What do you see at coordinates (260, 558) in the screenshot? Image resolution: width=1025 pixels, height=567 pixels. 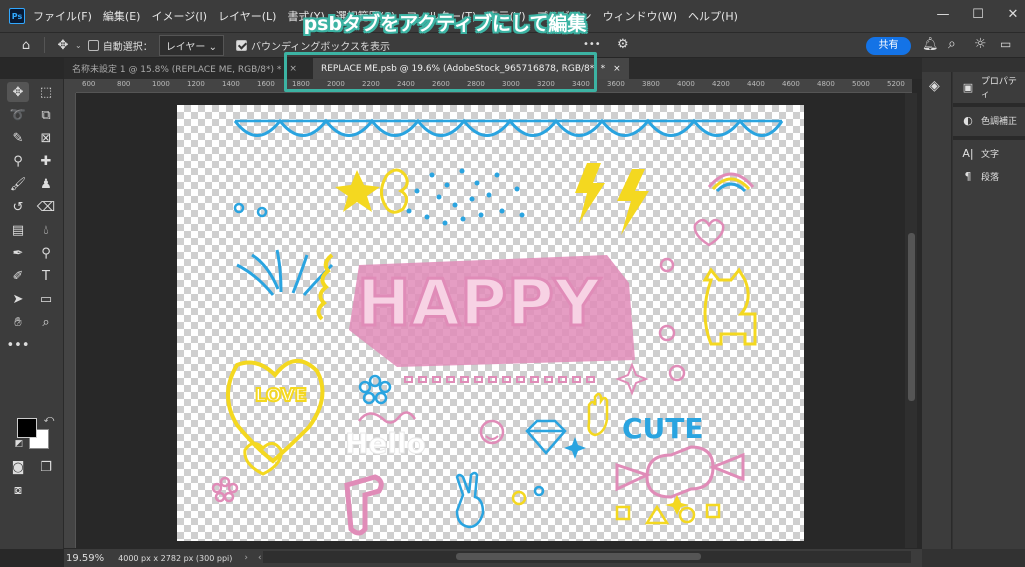 I see `scroll-left-icon: ‹` at bounding box center [260, 558].